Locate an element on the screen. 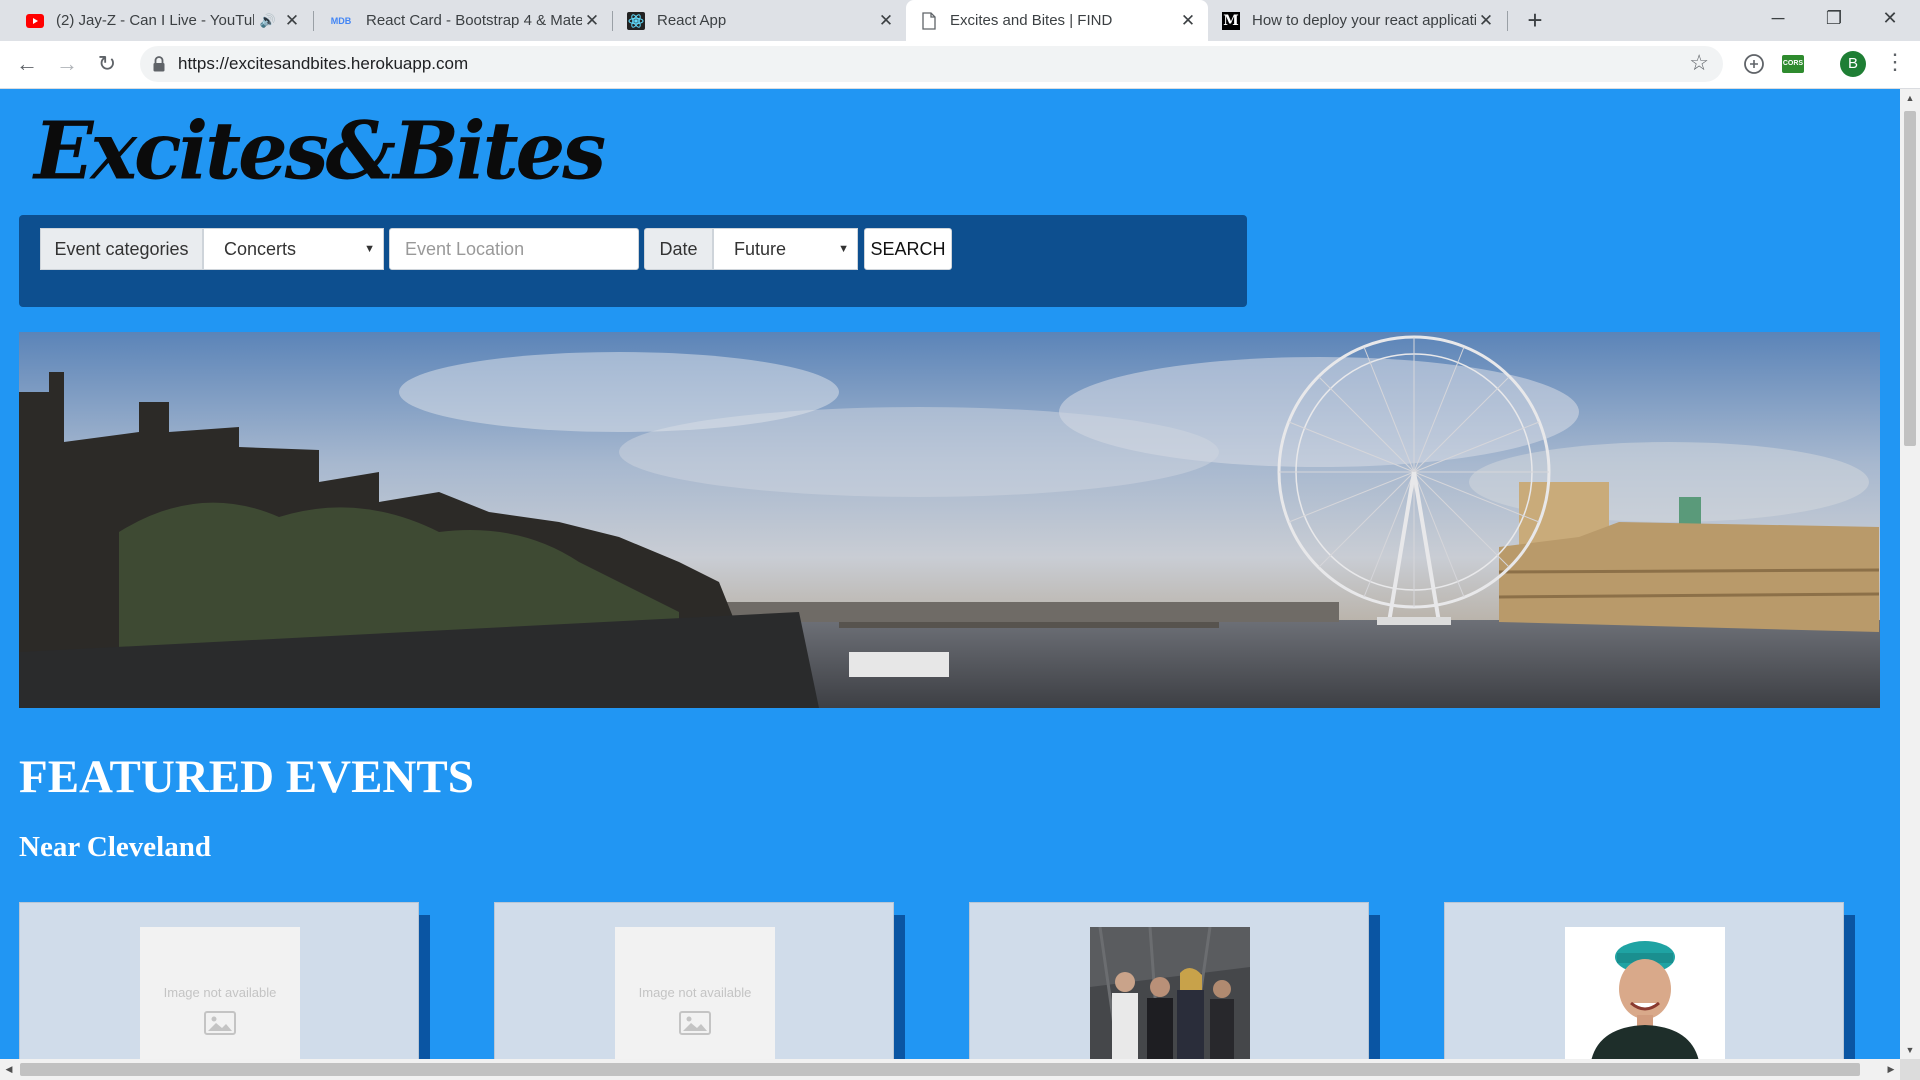  page-icon is located at coordinates (929, 20).